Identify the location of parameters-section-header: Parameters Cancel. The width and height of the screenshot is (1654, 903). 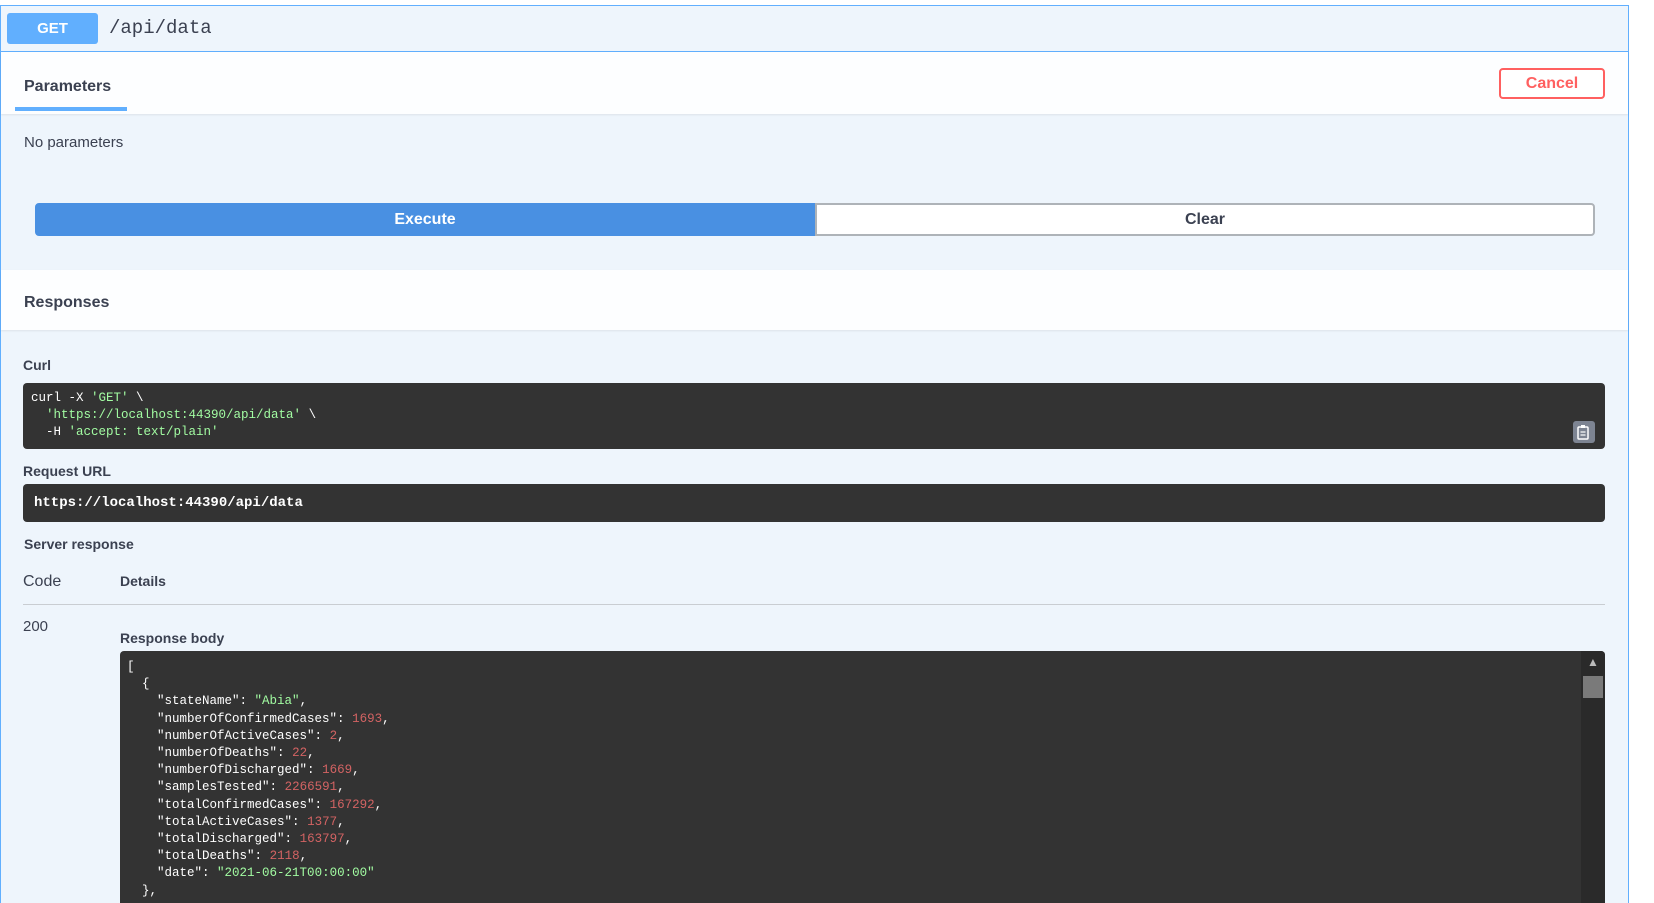
(814, 83).